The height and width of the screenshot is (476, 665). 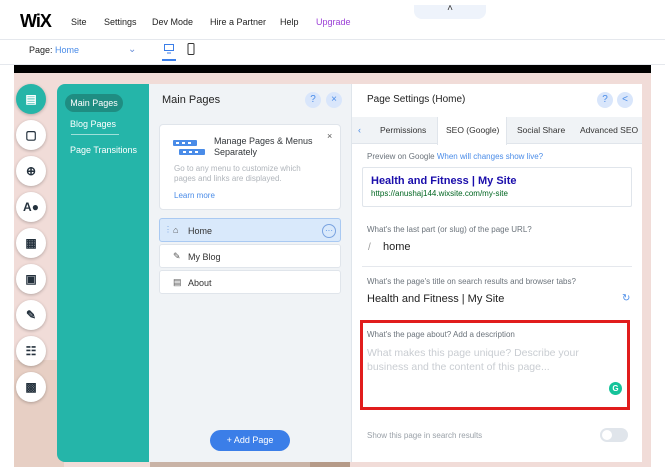 What do you see at coordinates (607, 435) in the screenshot?
I see `toggle-knob` at bounding box center [607, 435].